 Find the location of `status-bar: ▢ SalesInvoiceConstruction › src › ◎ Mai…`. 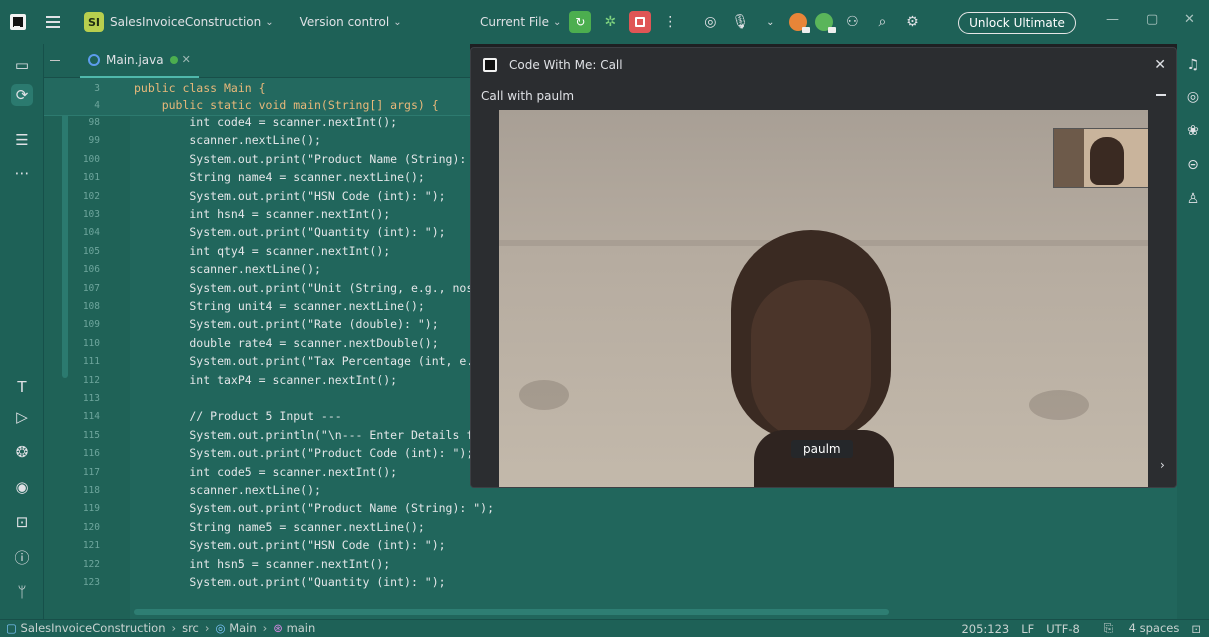

status-bar: ▢ SalesInvoiceConstruction › src › ◎ Mai… is located at coordinates (604, 628).